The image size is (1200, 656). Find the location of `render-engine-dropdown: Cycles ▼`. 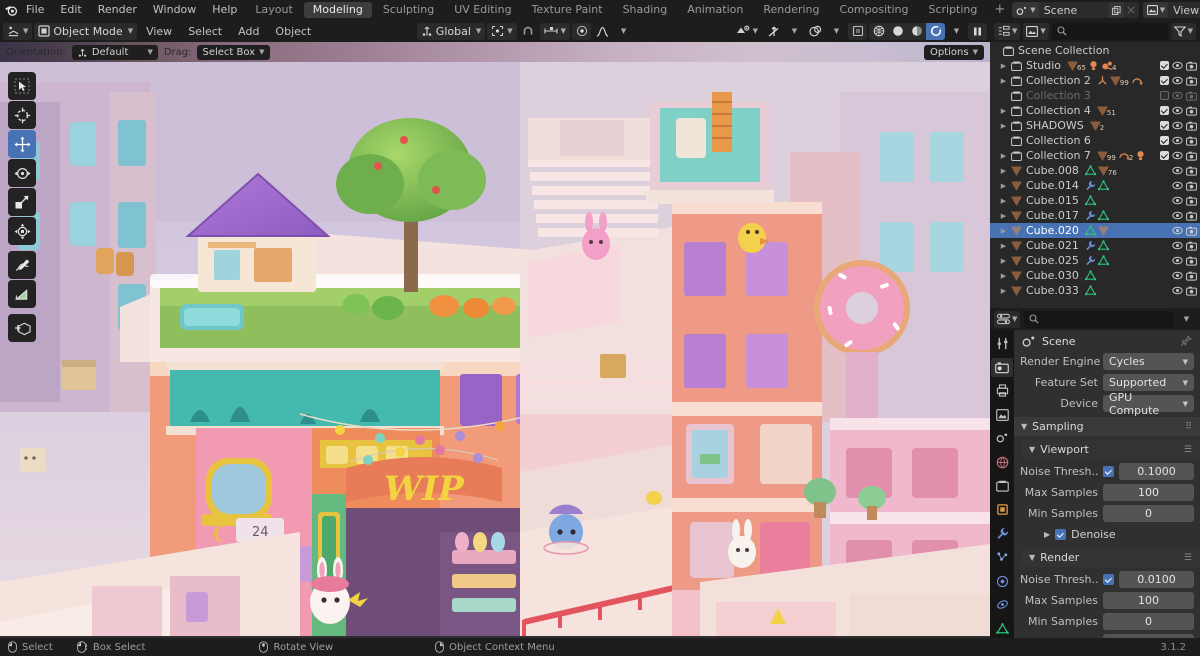

render-engine-dropdown: Cycles ▼ is located at coordinates (1148, 361).